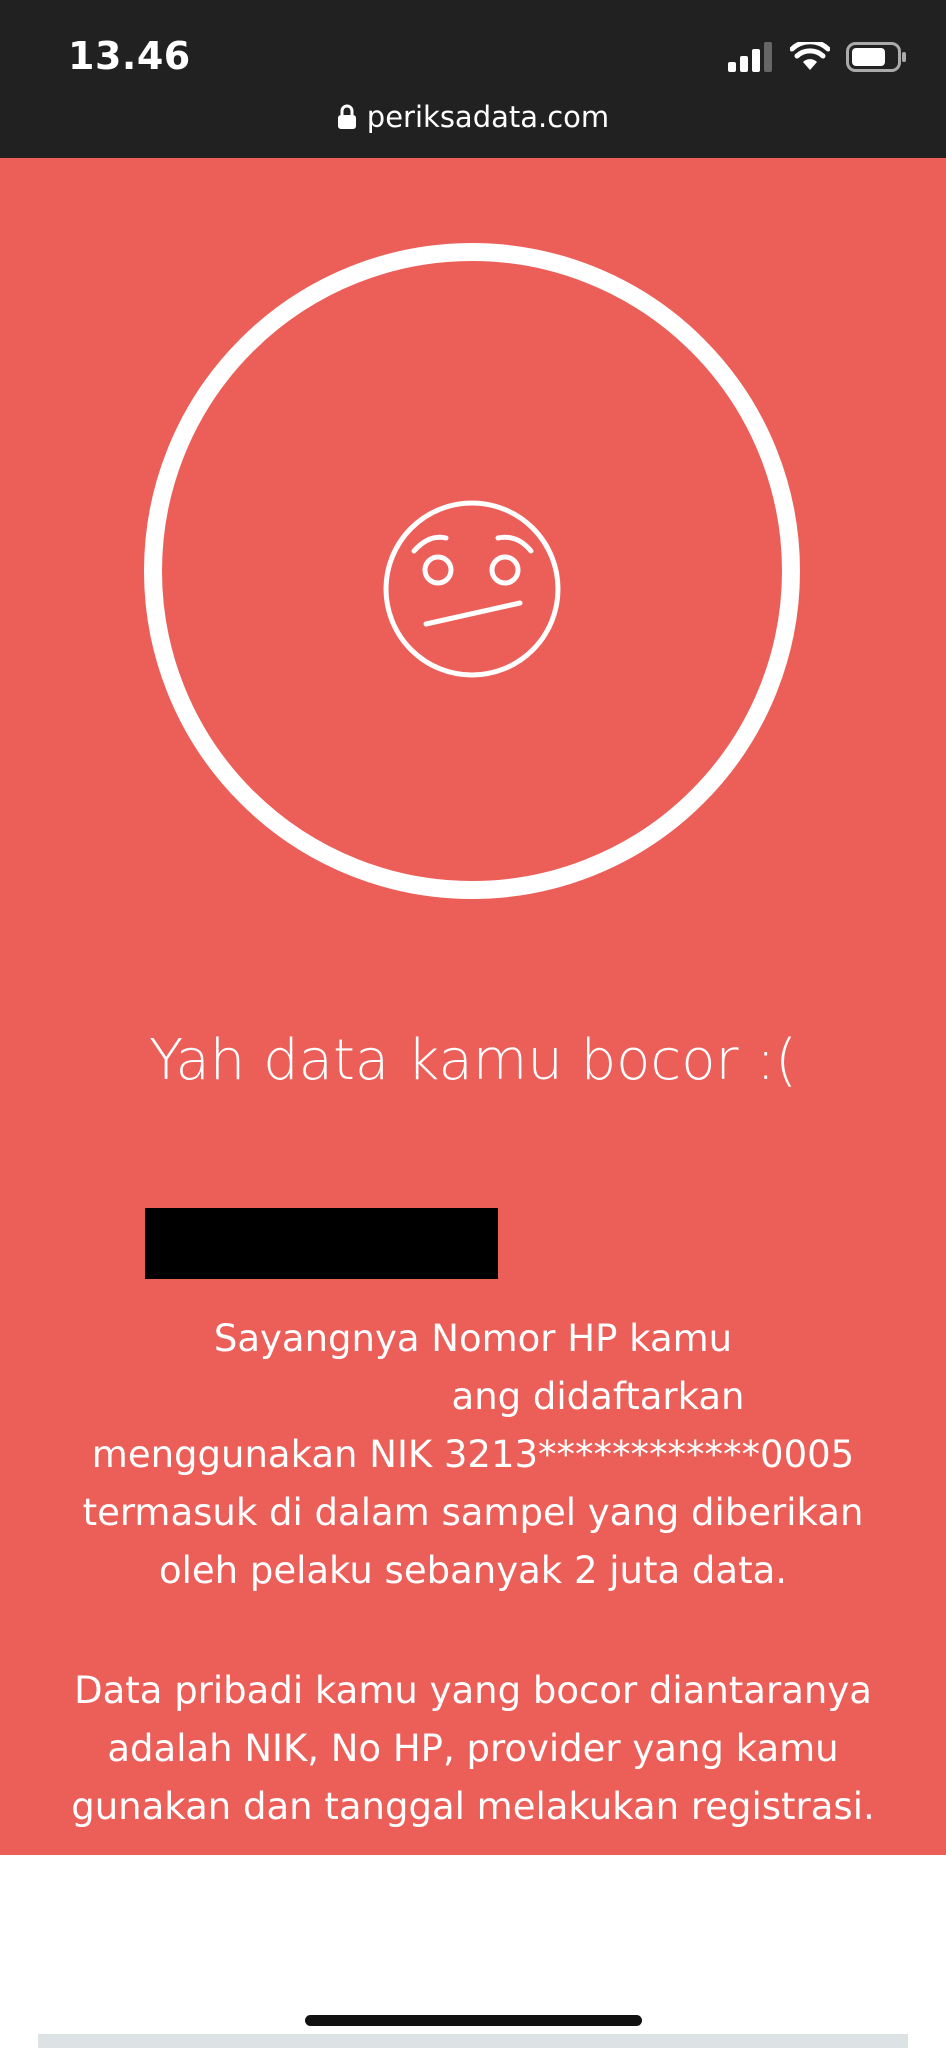 The image size is (946, 2048). What do you see at coordinates (876, 57) in the screenshot?
I see `battery-icon` at bounding box center [876, 57].